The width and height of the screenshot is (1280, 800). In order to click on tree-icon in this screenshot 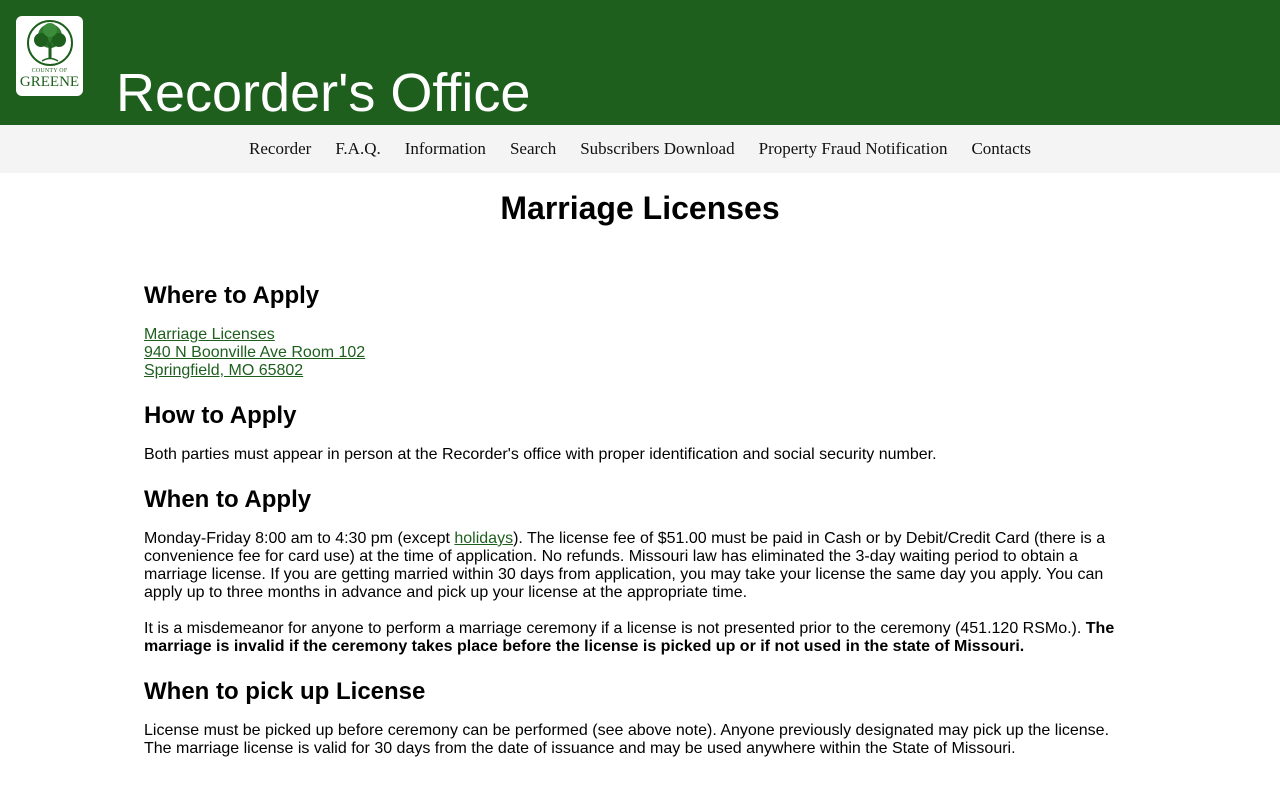, I will do `click(49, 43)`.